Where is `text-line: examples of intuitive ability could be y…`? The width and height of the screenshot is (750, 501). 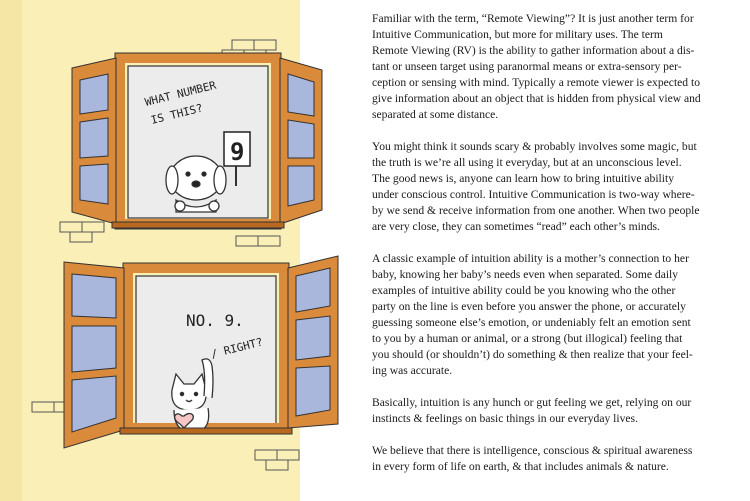 text-line: examples of intuitive ability could be y… is located at coordinates (524, 290).